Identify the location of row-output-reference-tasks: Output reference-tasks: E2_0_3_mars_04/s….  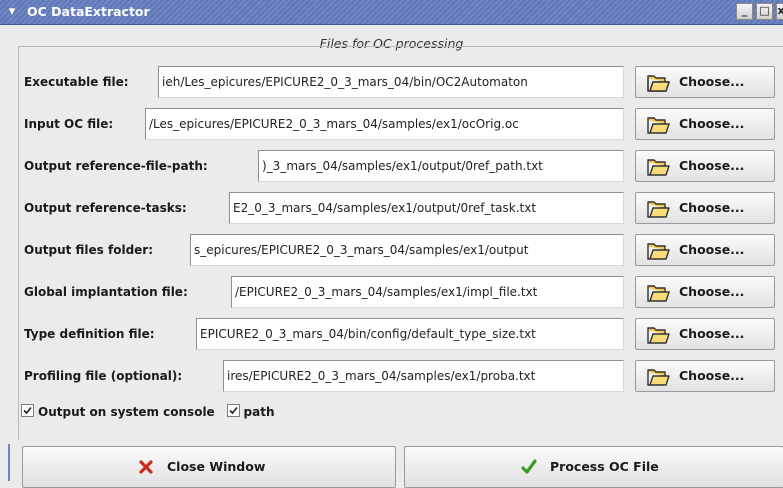
(391, 212).